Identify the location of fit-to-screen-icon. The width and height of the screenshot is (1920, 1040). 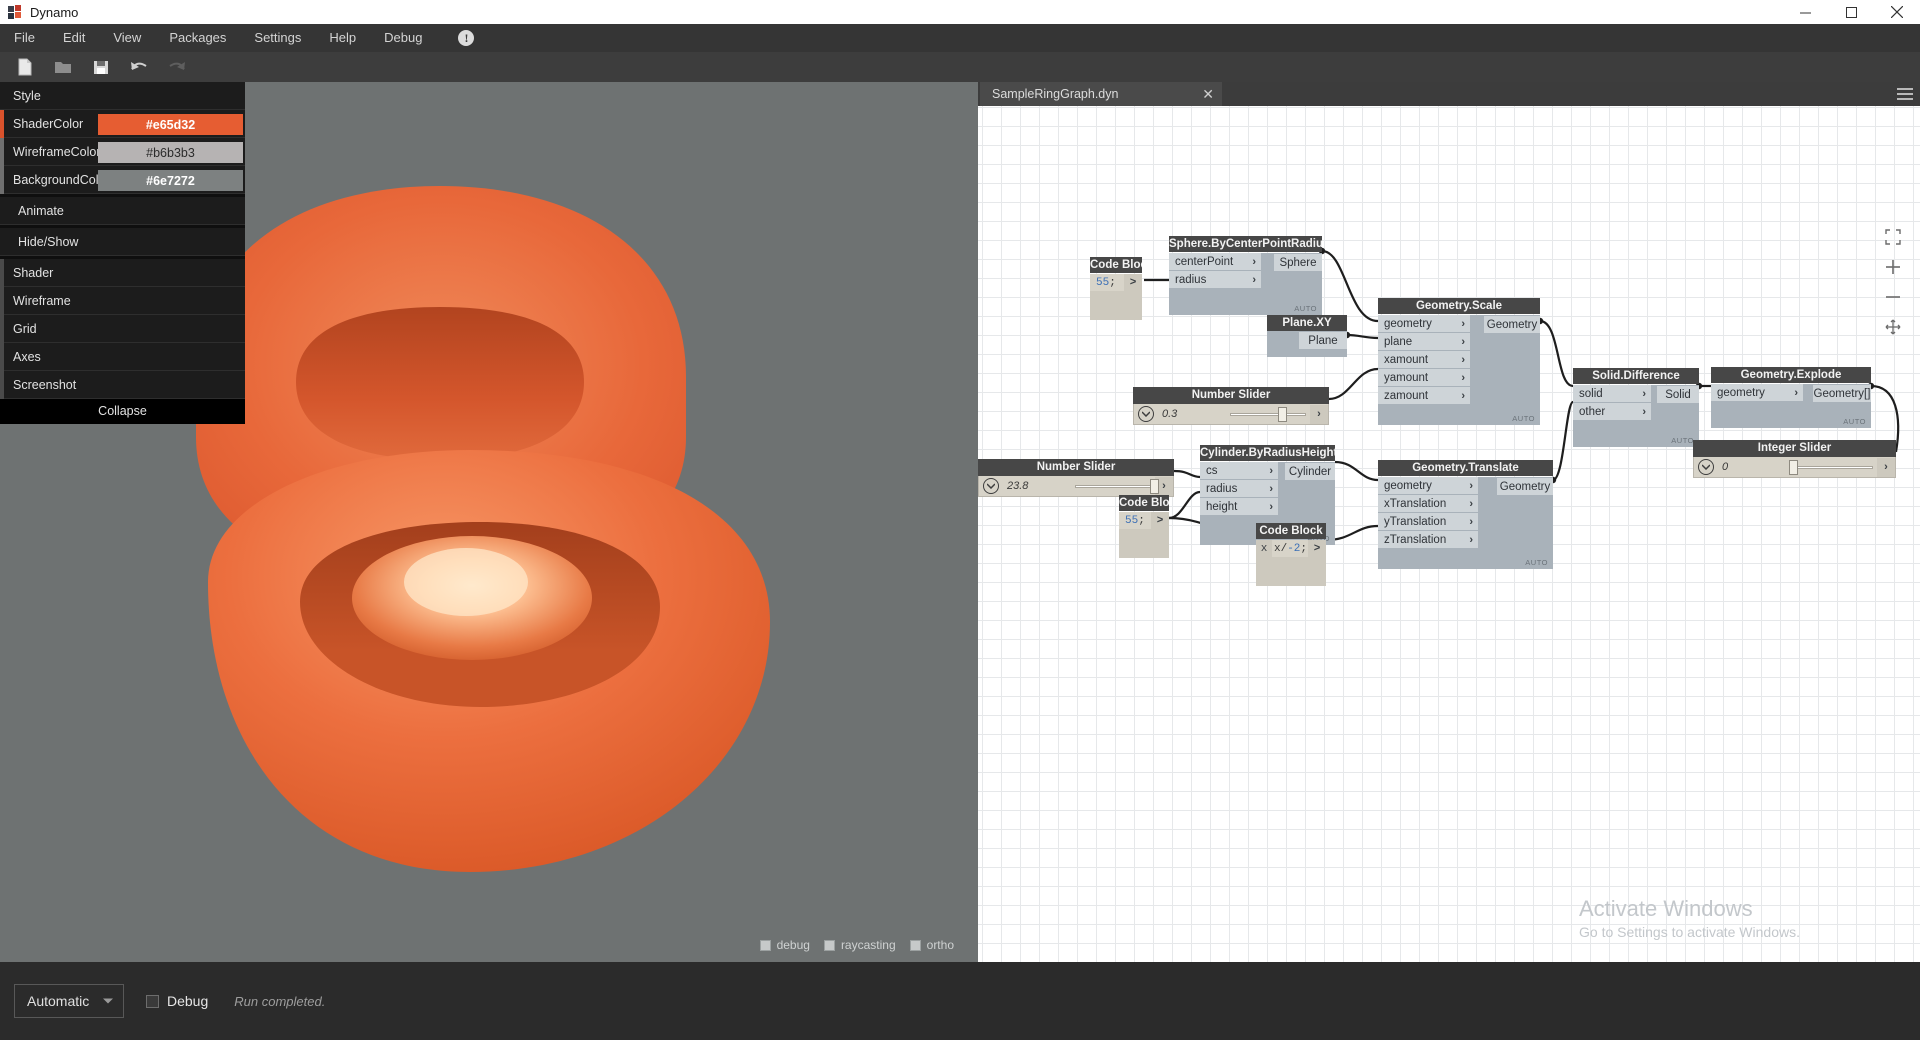
(1893, 237).